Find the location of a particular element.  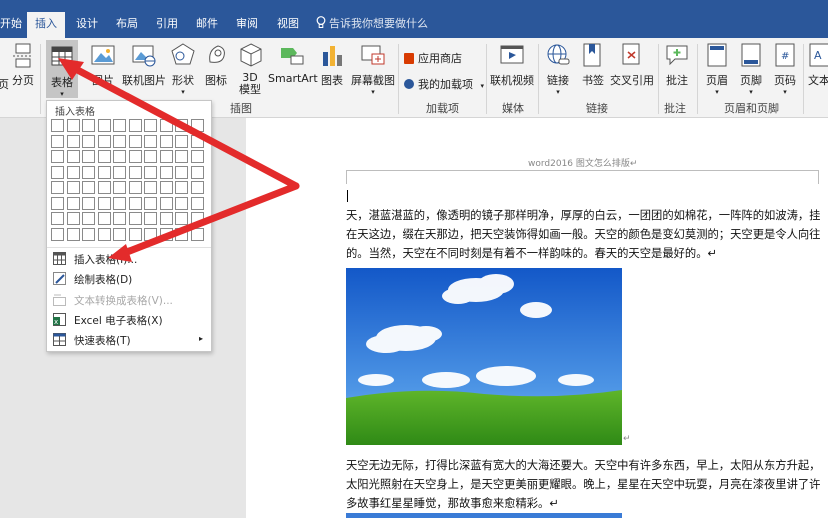

picture-button: 图片 is located at coordinates (103, 65).